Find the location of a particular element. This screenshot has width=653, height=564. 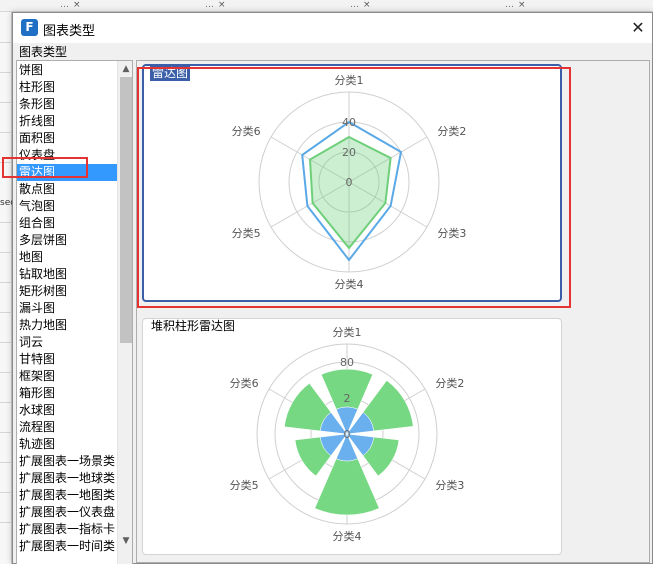

chart-type-item: 散点图 is located at coordinates (67, 189).